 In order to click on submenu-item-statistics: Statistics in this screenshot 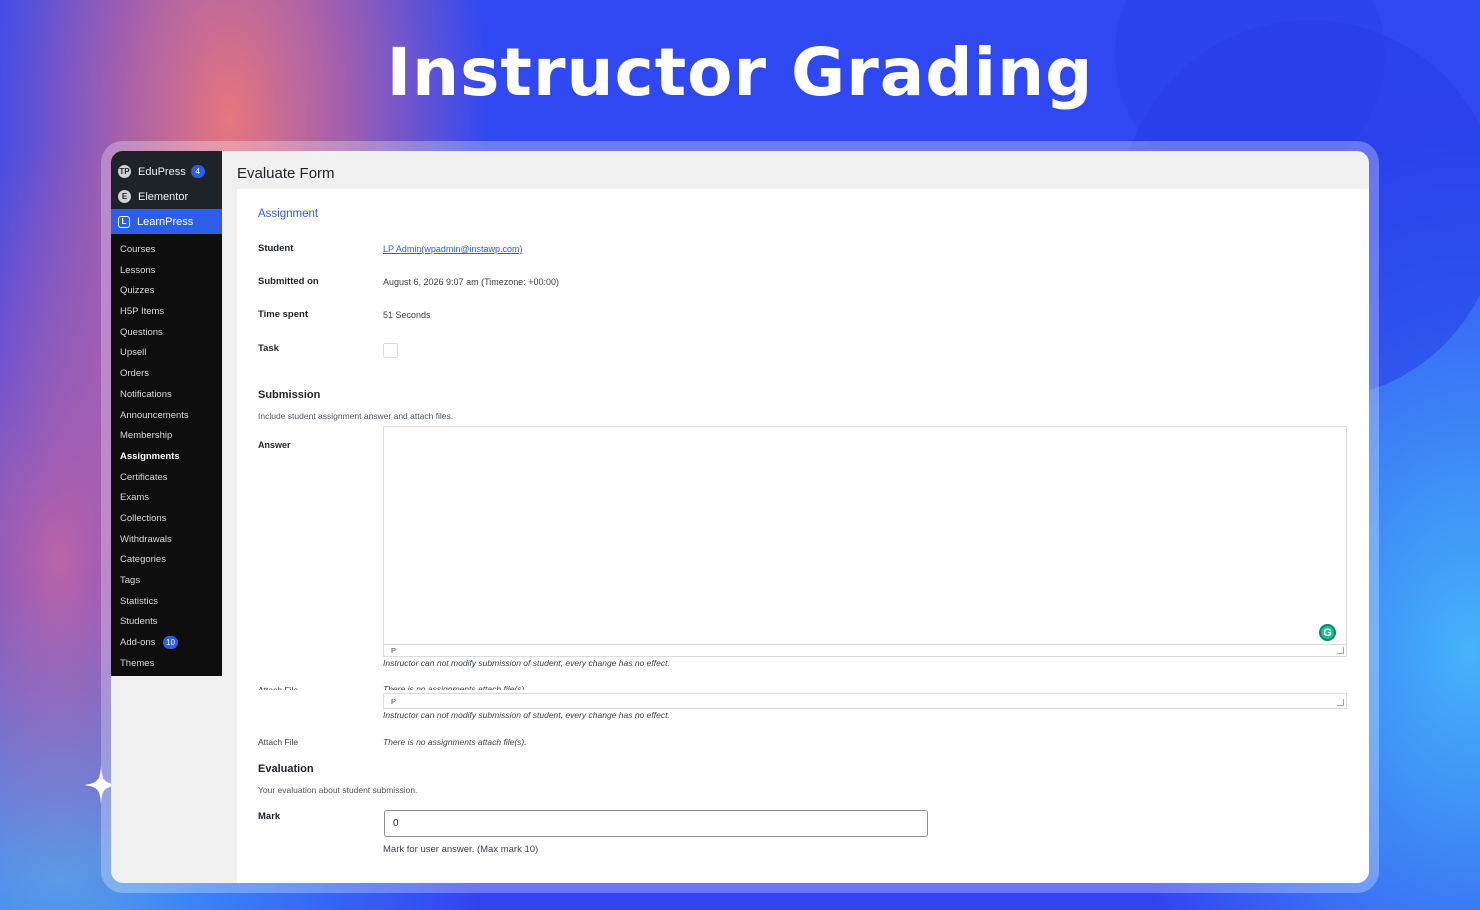, I will do `click(166, 602)`.